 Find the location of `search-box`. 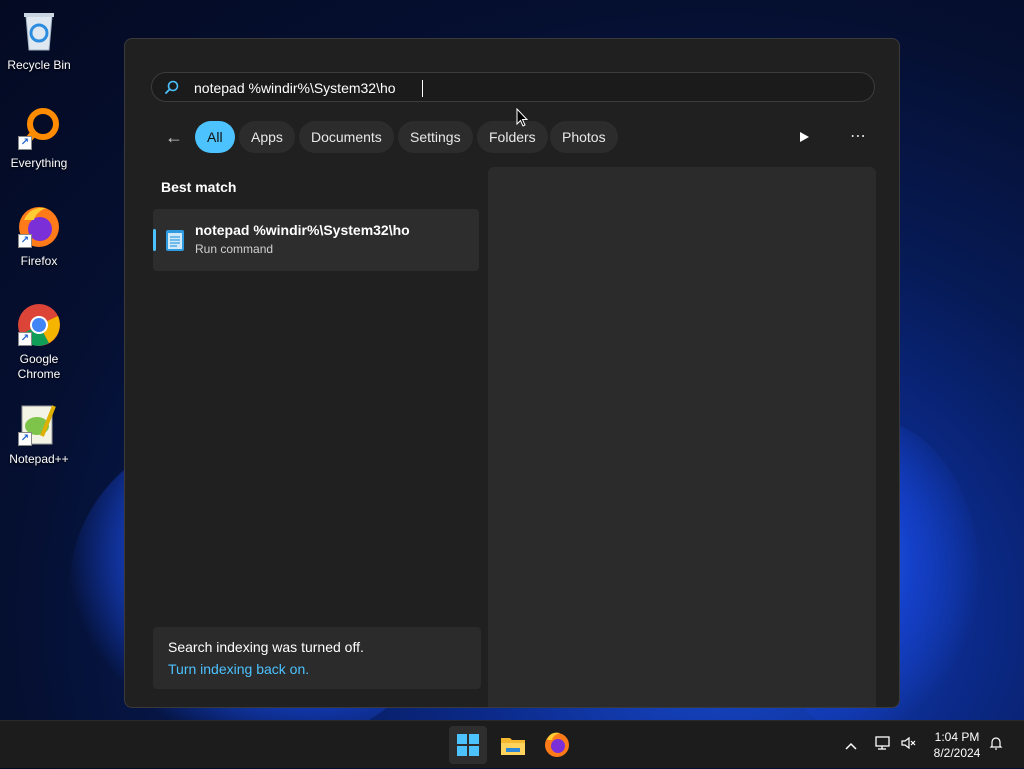

search-box is located at coordinates (513, 87).